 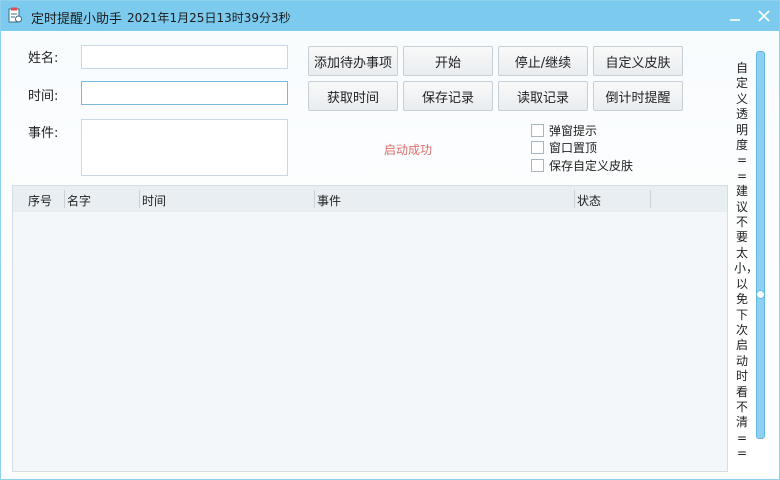 What do you see at coordinates (537, 147) in the screenshot?
I see `topmost-checkbox` at bounding box center [537, 147].